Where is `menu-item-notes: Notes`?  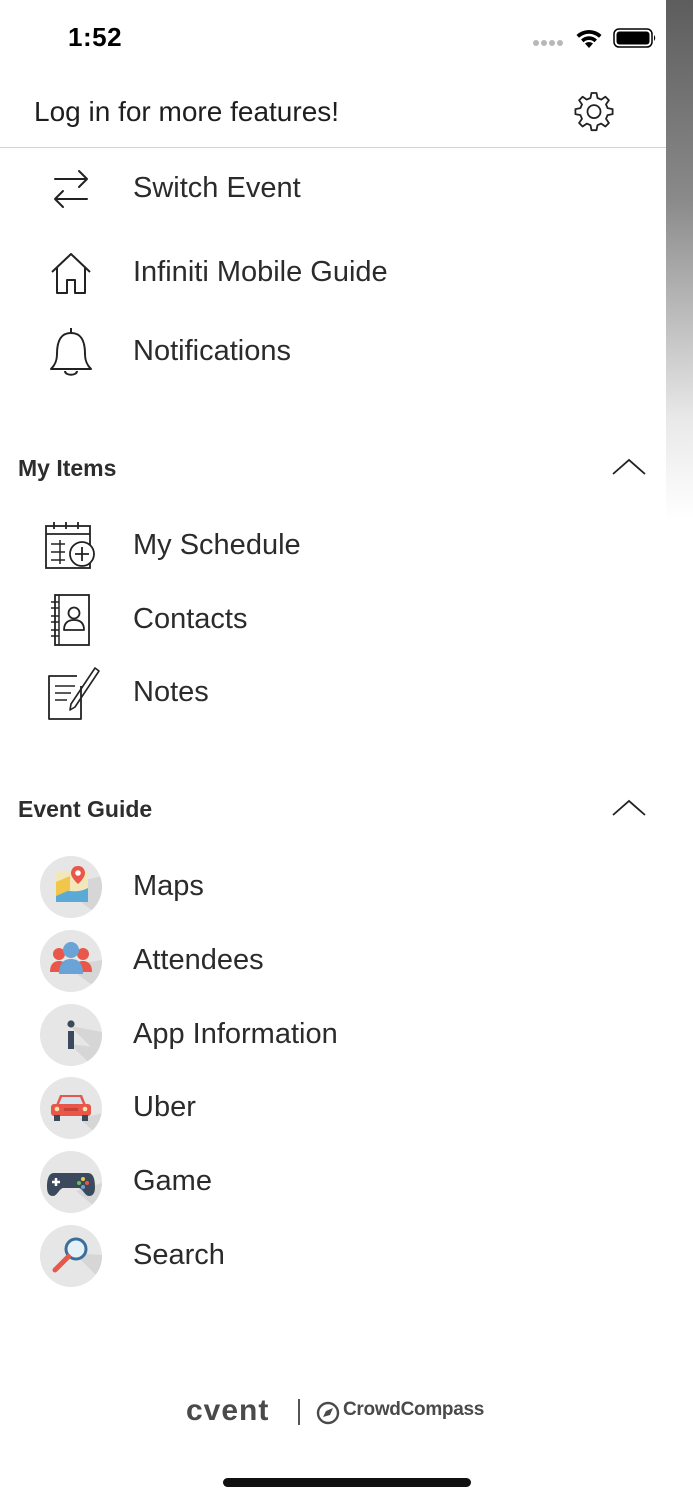 menu-item-notes: Notes is located at coordinates (333, 693).